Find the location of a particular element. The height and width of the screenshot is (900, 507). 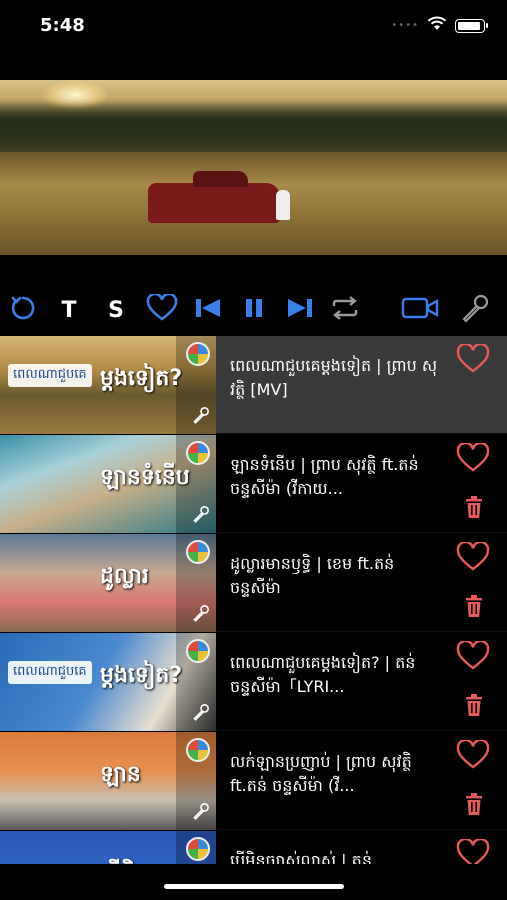

video-thumbnail: បើមិន is located at coordinates (108, 847).